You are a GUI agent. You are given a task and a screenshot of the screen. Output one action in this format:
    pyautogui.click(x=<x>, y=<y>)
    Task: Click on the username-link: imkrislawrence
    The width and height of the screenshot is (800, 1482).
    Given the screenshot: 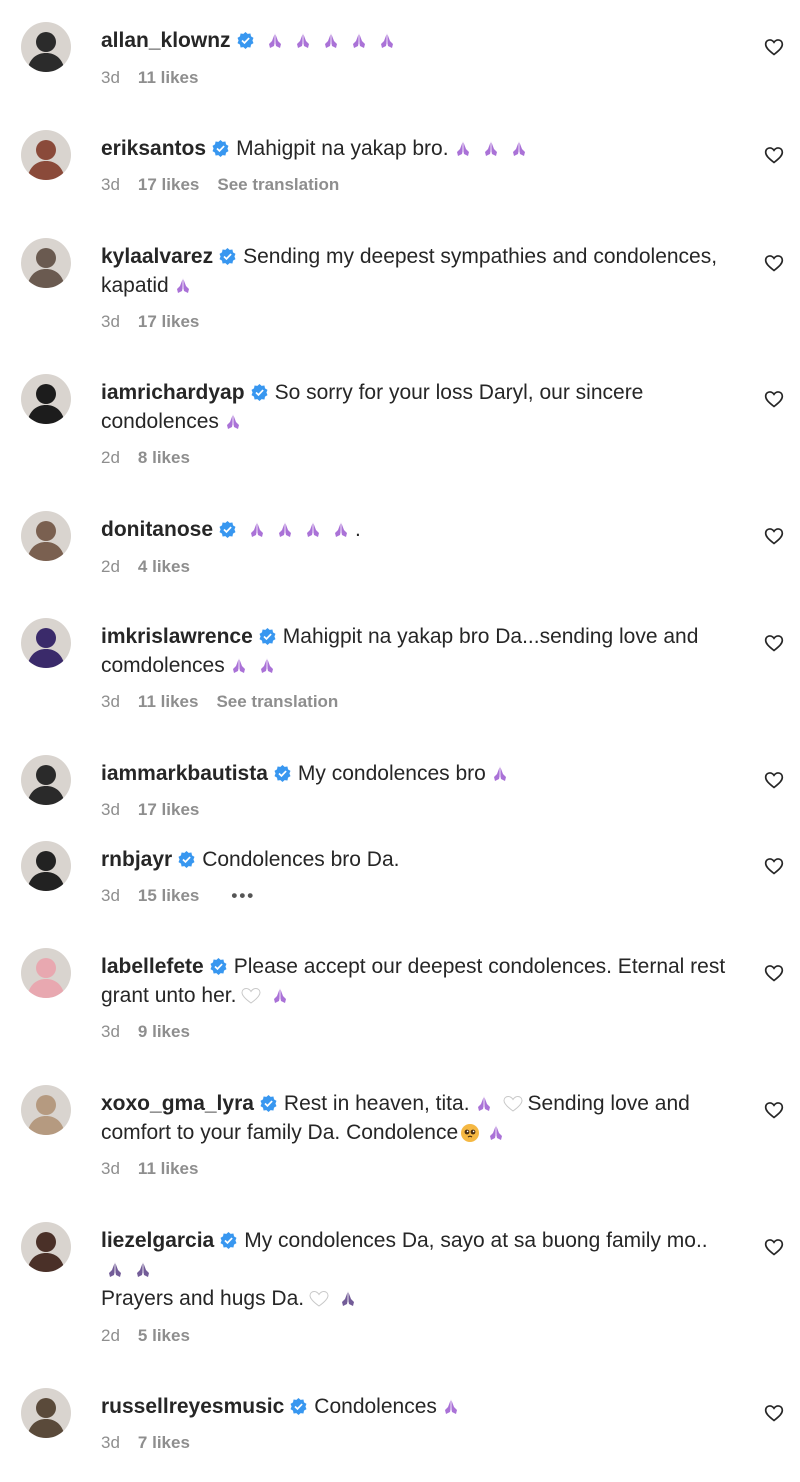 What is the action you would take?
    pyautogui.click(x=177, y=636)
    